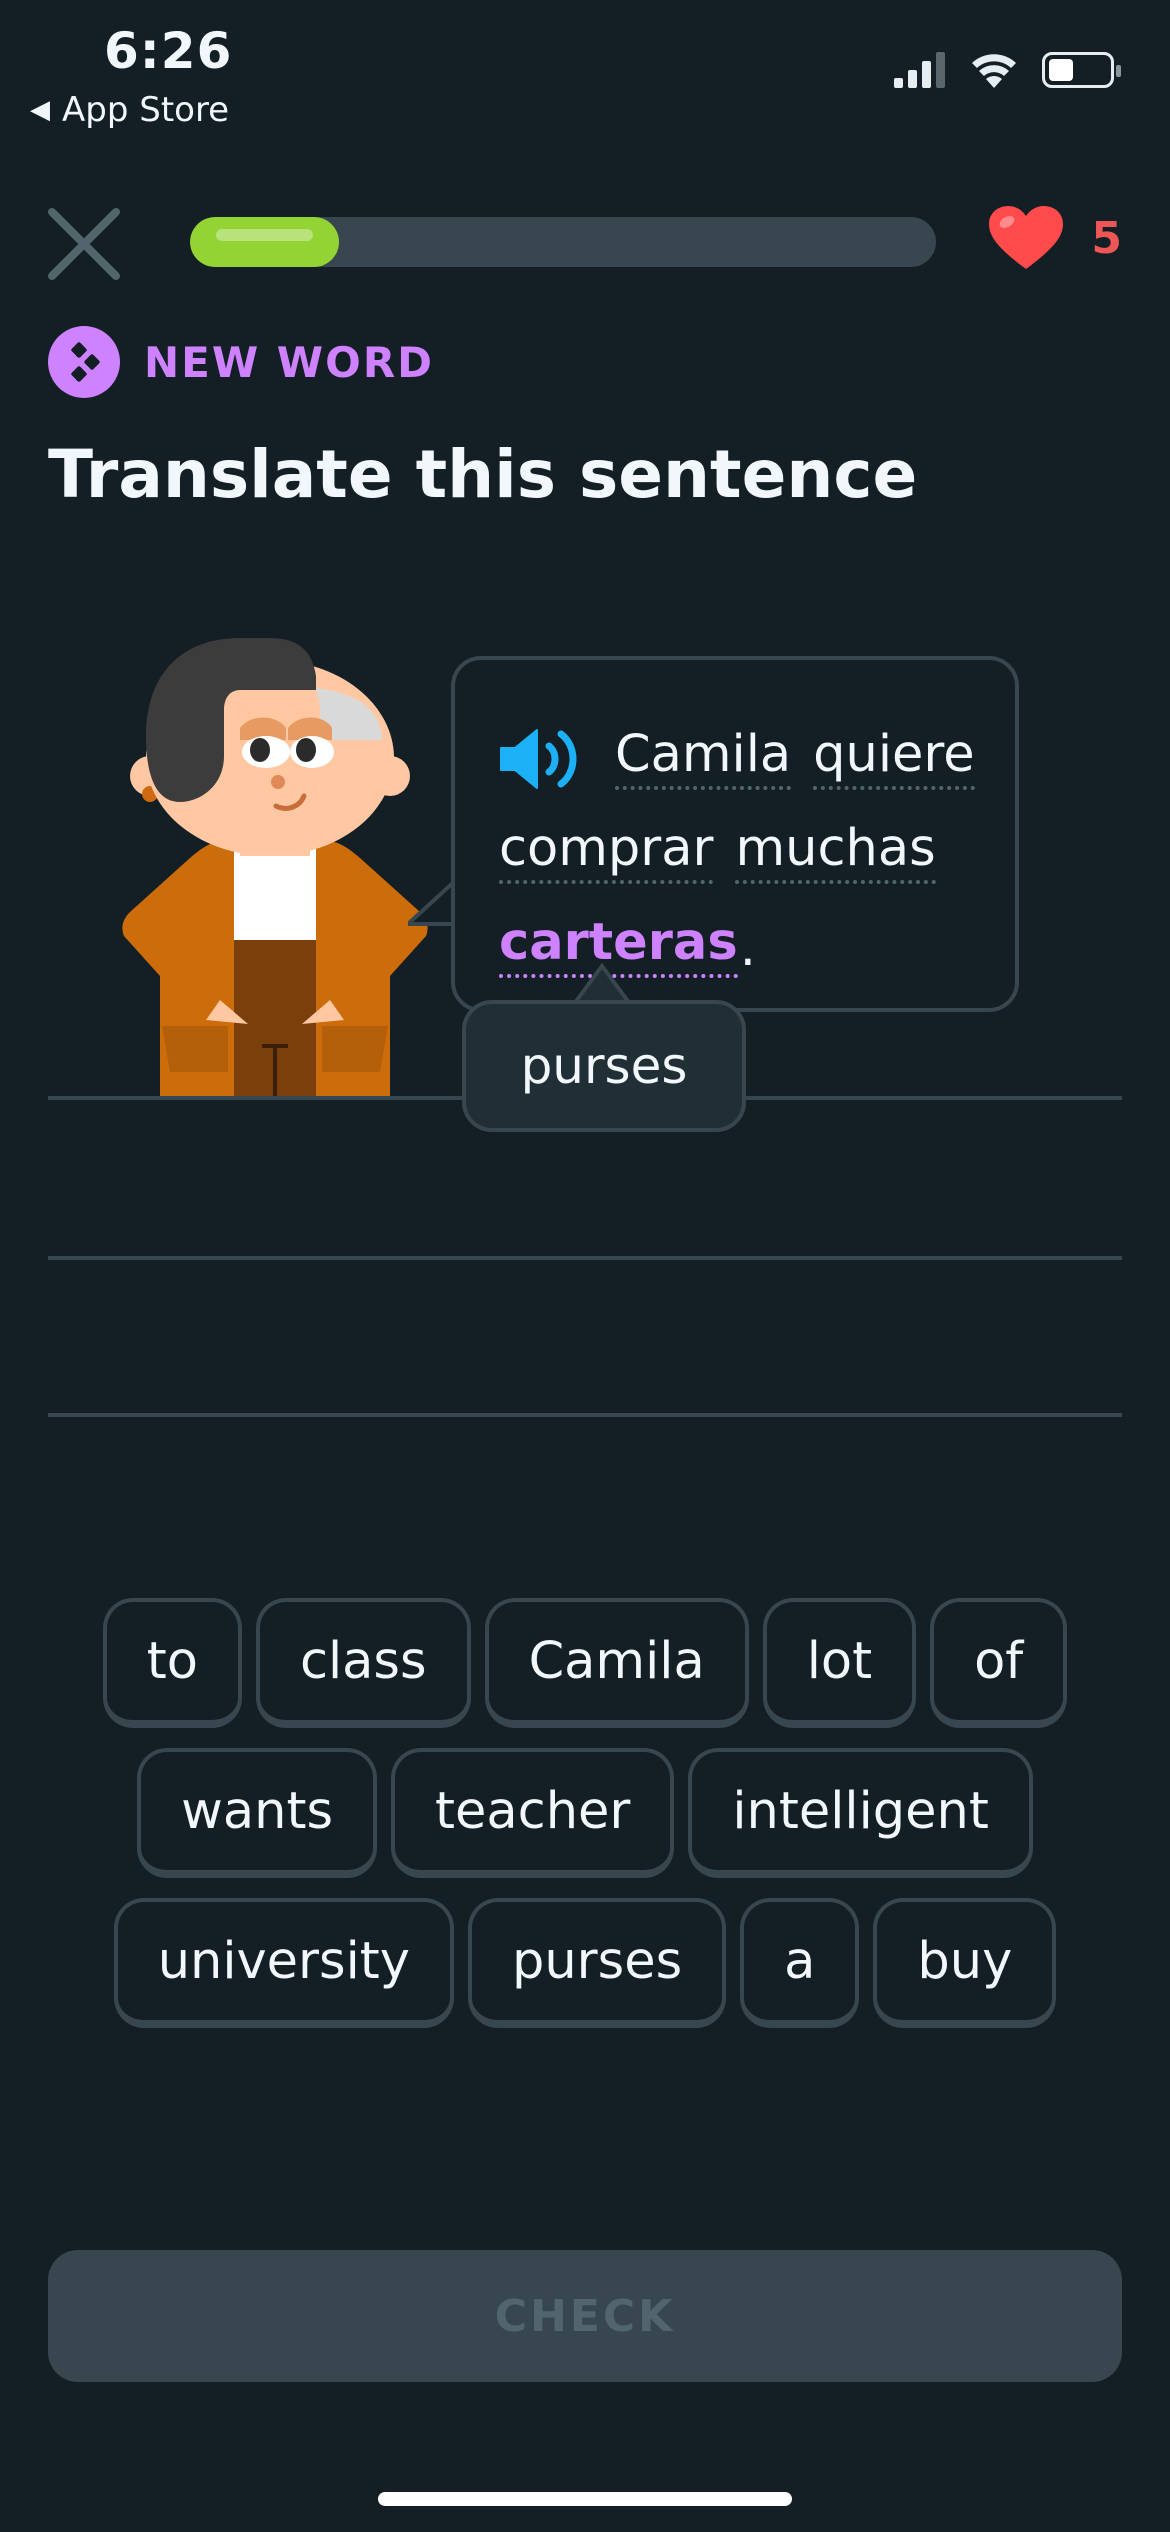 The image size is (1170, 2532). I want to click on word-tile: lot, so click(839, 1663).